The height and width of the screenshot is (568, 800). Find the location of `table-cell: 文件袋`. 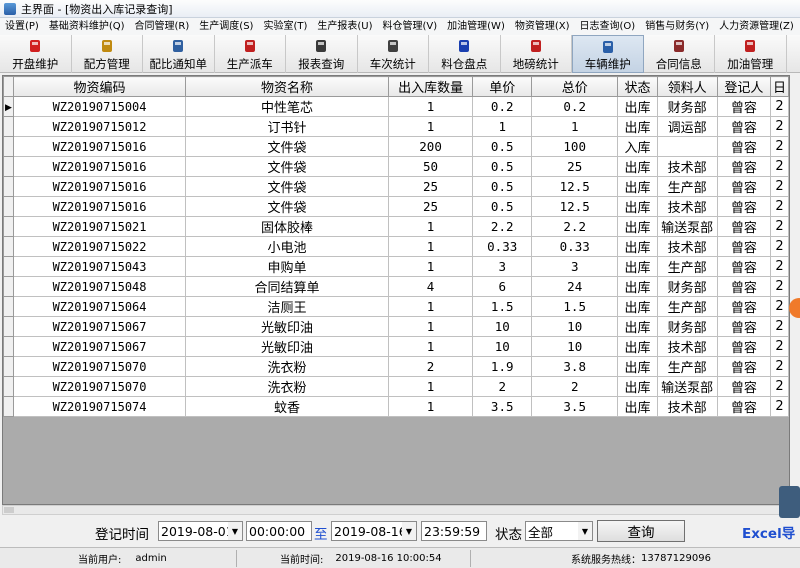

table-cell: 文件袋 is located at coordinates (287, 146).